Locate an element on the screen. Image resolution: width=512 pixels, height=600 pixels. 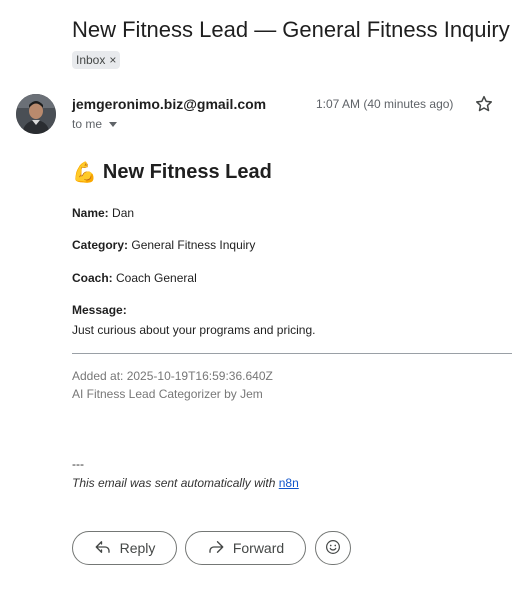
forward-button: Forward is located at coordinates (245, 548).